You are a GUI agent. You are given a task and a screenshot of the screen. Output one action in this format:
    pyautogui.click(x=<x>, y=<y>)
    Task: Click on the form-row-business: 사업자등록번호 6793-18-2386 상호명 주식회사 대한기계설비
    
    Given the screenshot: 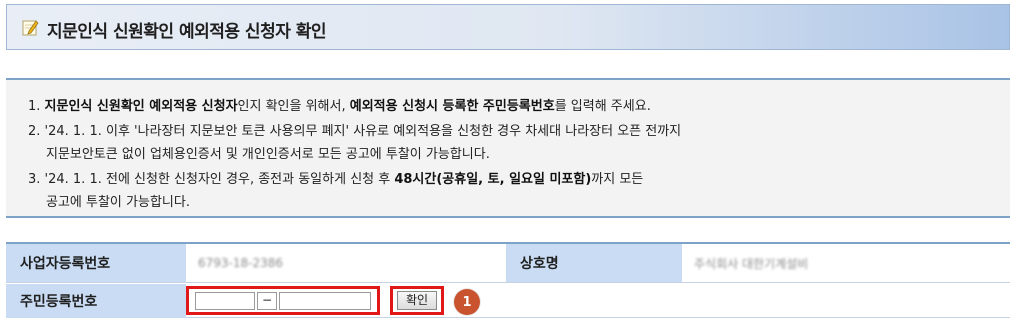 What is the action you would take?
    pyautogui.click(x=508, y=263)
    